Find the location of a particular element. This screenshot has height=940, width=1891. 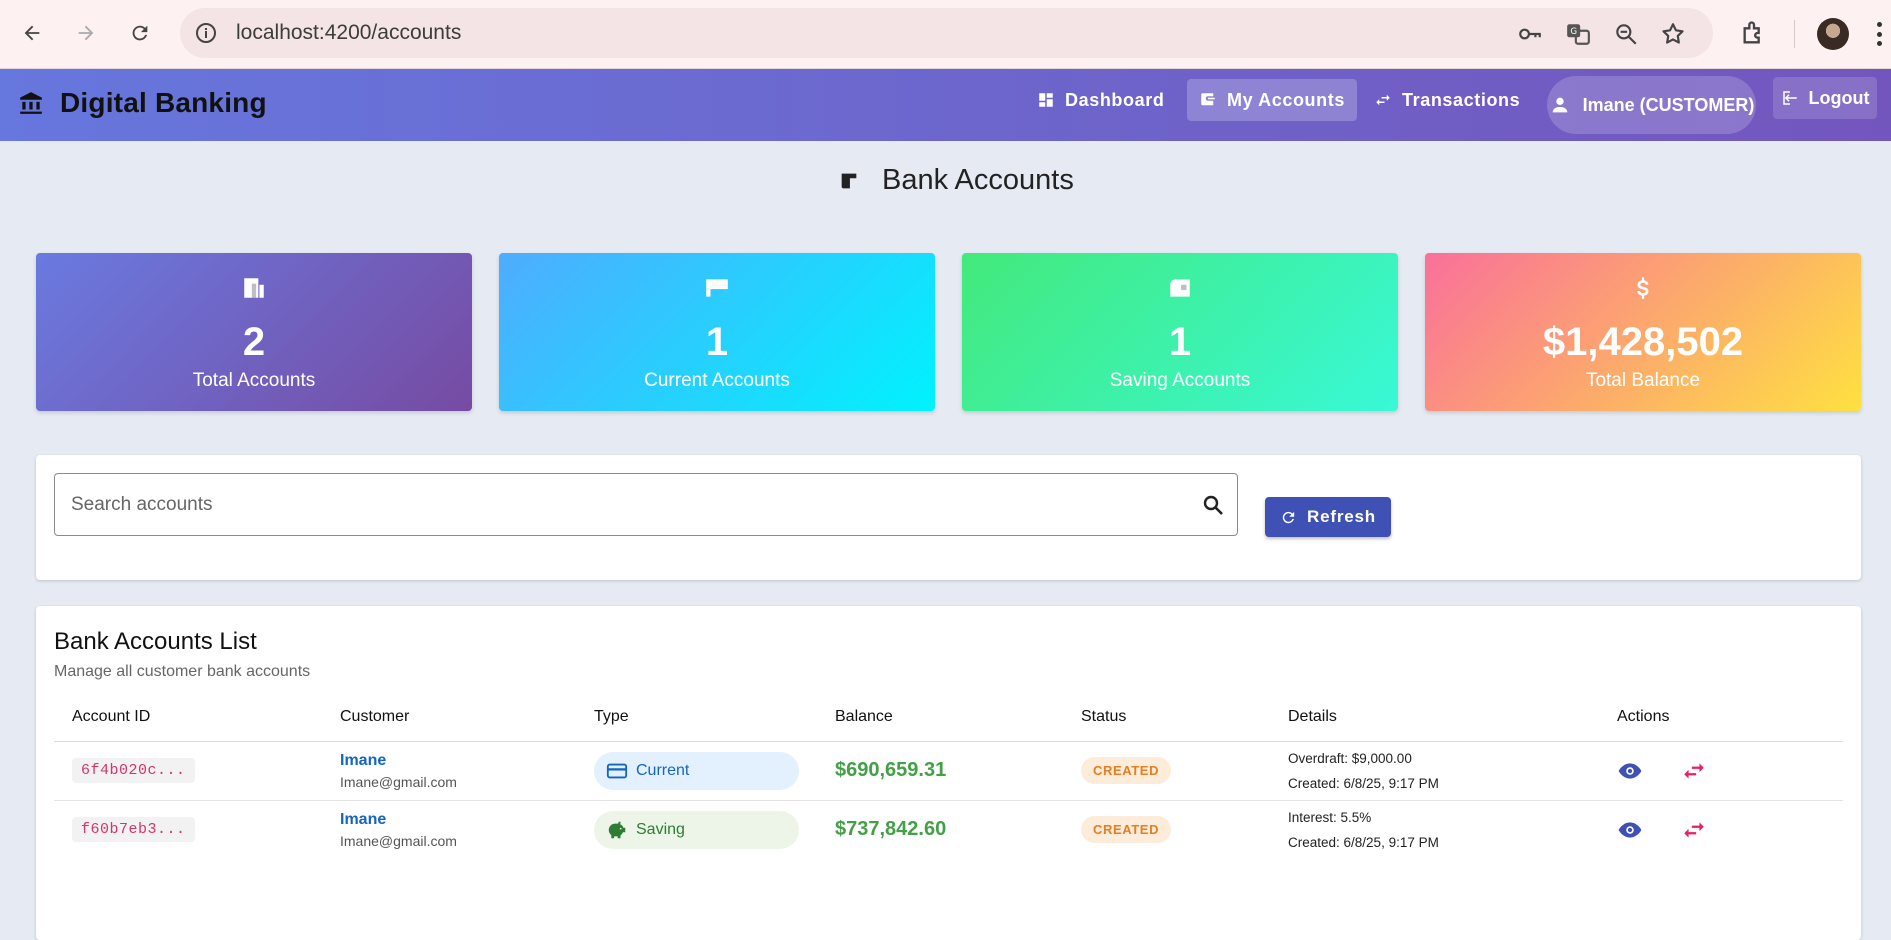

swap-icon is located at coordinates (1383, 100).